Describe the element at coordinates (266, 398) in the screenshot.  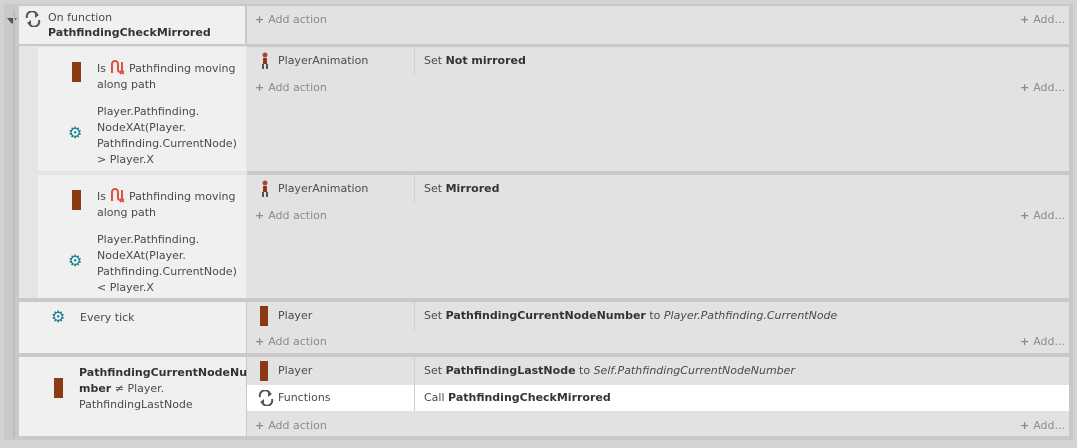
I see `functions-icon` at that location.